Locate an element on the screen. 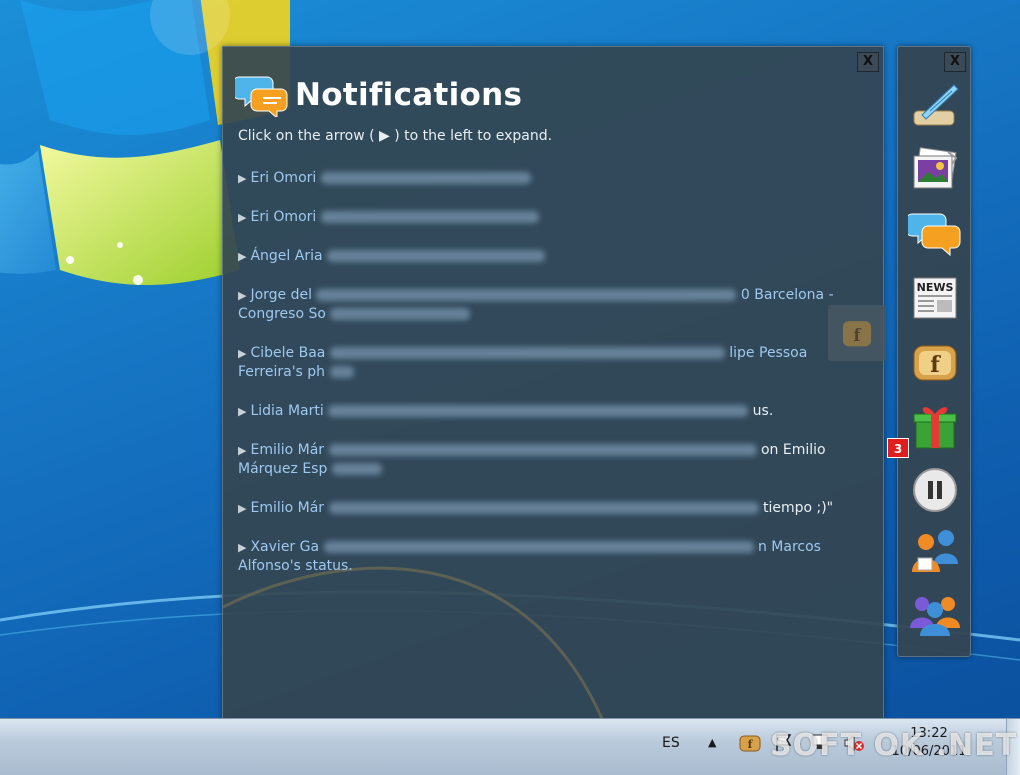 This screenshot has width=1020, height=775. notification-item: ▶ Xavier Ga n Marcos Alfonso's status. is located at coordinates (553, 557).